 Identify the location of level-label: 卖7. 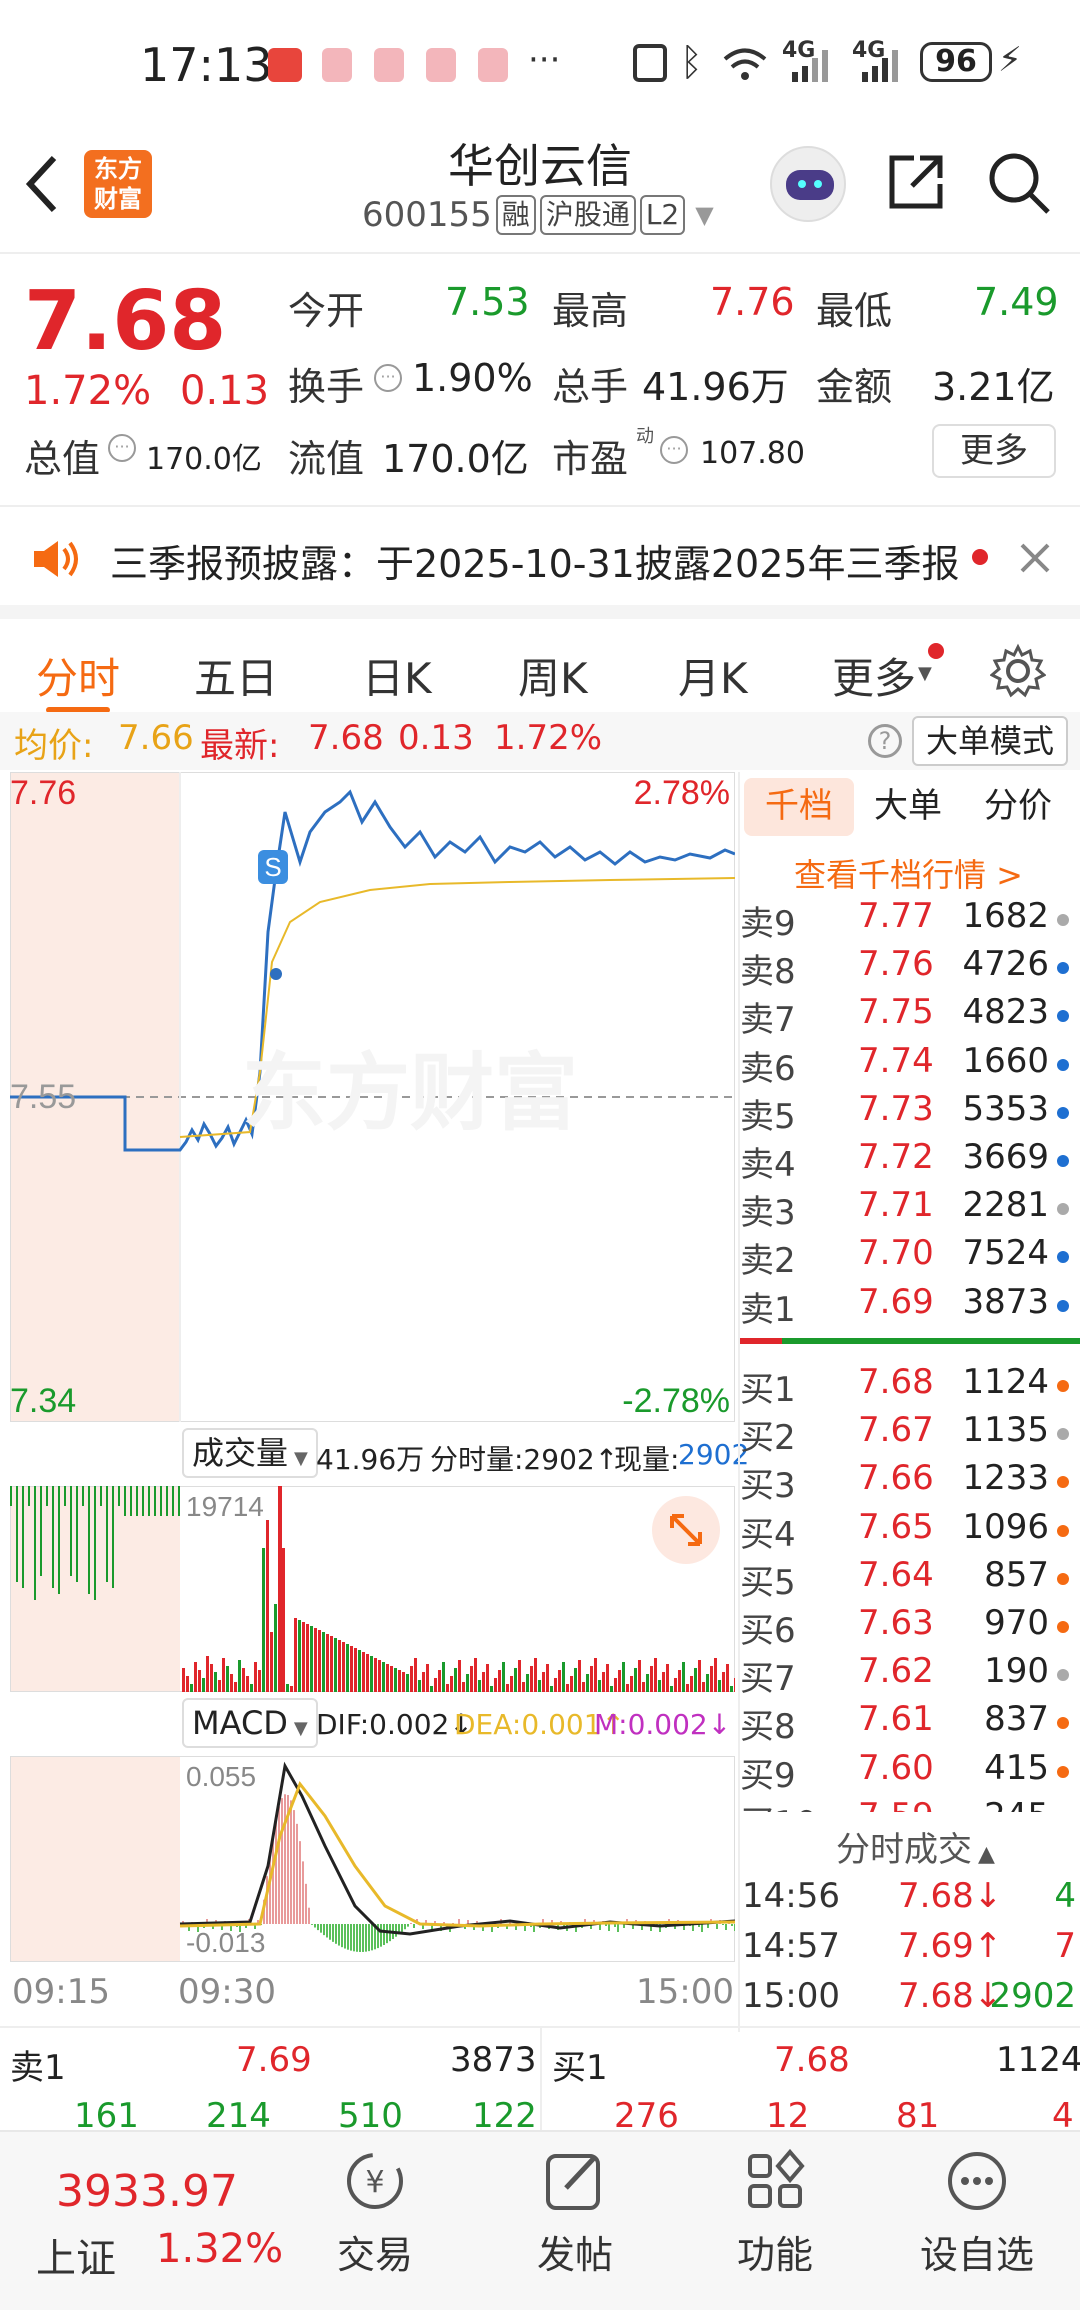
(768, 1020).